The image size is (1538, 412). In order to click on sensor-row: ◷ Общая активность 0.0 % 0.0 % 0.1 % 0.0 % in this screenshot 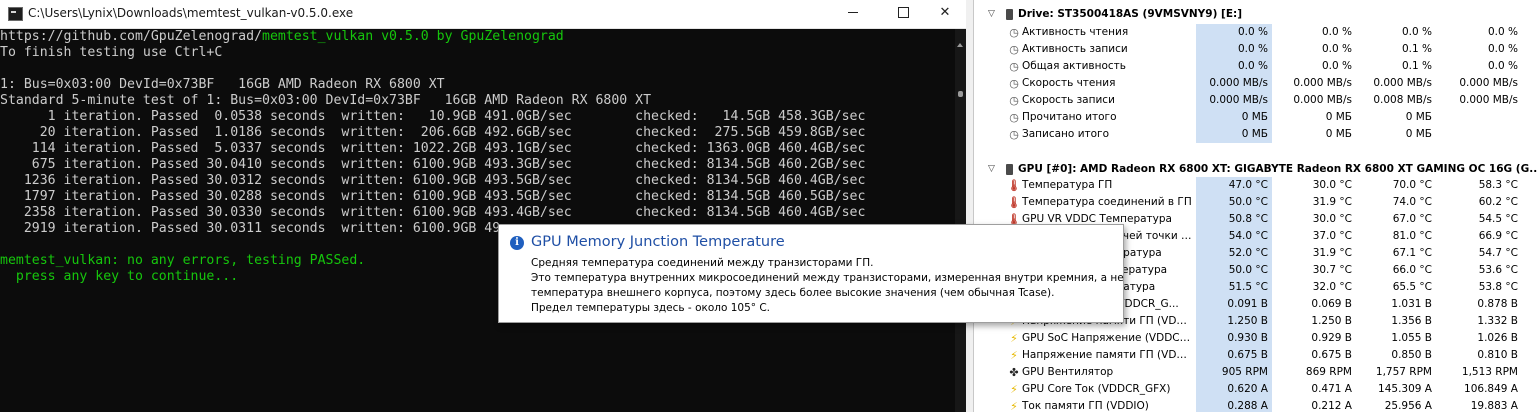, I will do `click(1256, 66)`.